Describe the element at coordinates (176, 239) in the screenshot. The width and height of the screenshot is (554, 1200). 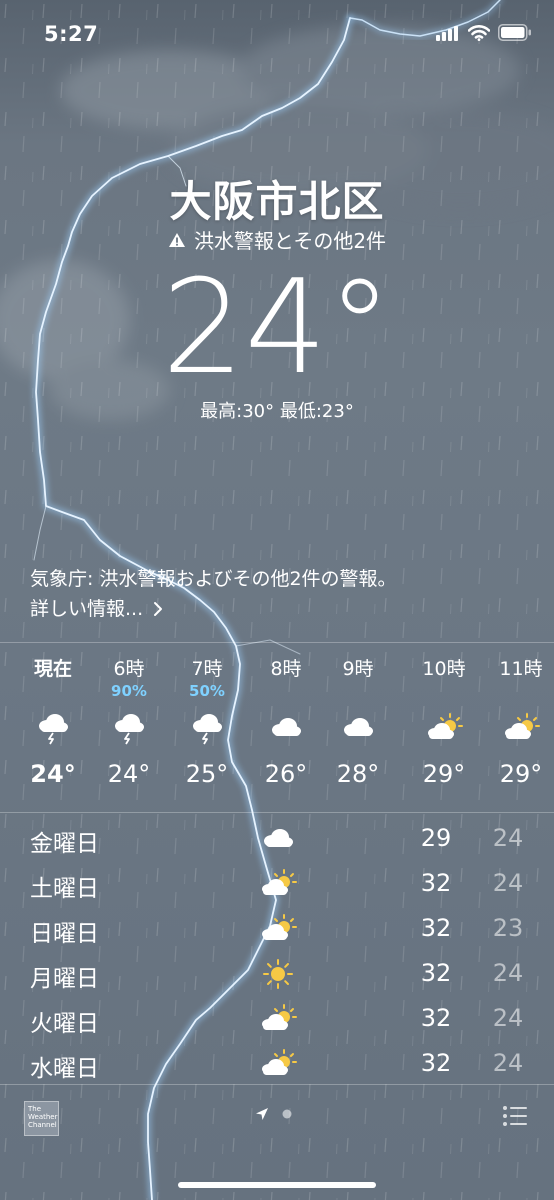
I see `warning-icon` at that location.